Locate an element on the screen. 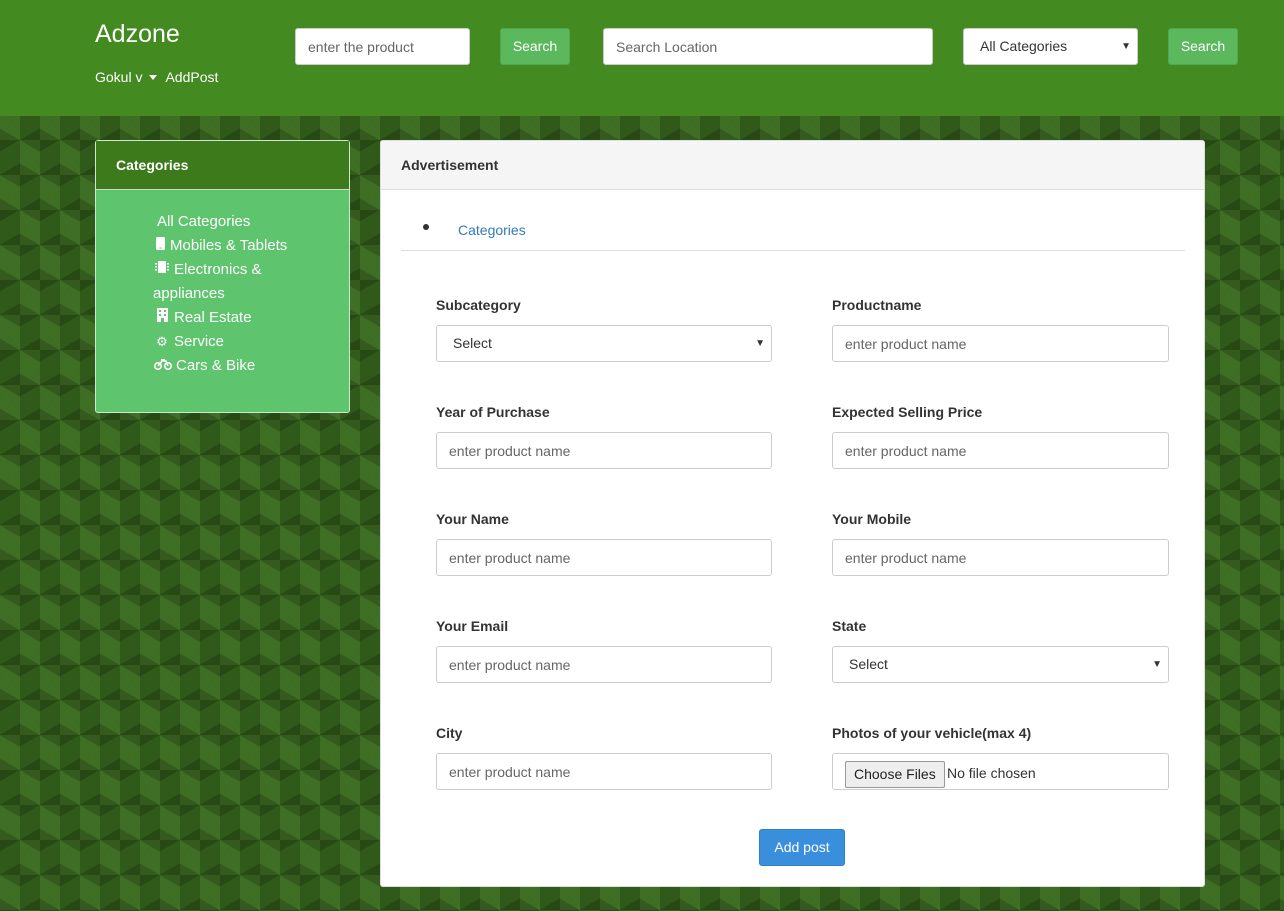 The width and height of the screenshot is (1284, 911). add-post-link: AddPost is located at coordinates (191, 77).